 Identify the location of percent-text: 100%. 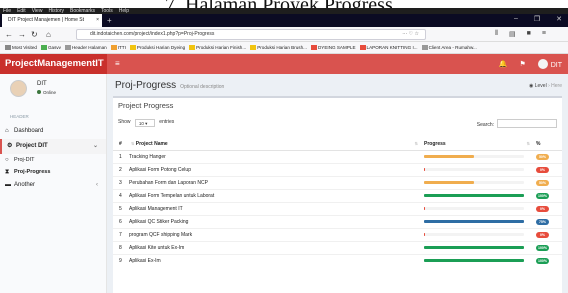
(542, 247).